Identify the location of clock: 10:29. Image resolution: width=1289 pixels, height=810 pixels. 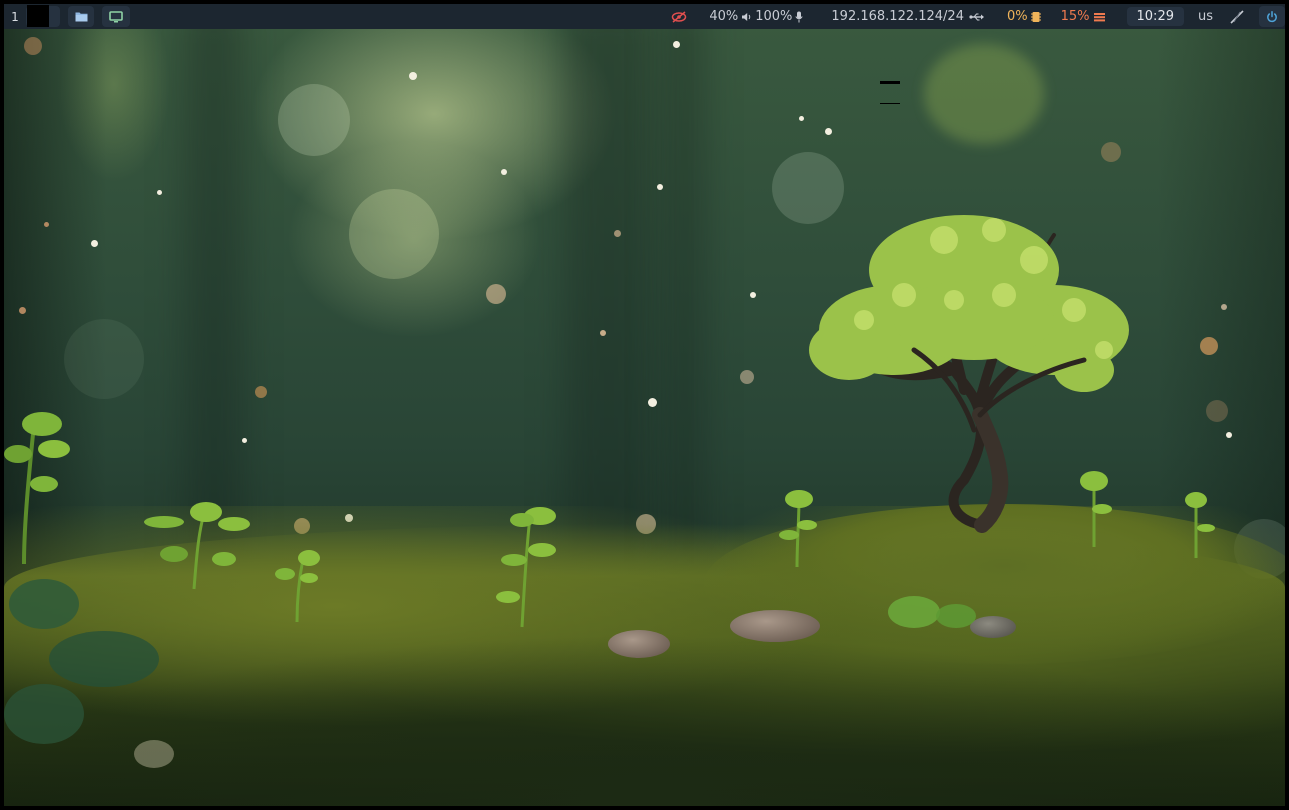
(1155, 16).